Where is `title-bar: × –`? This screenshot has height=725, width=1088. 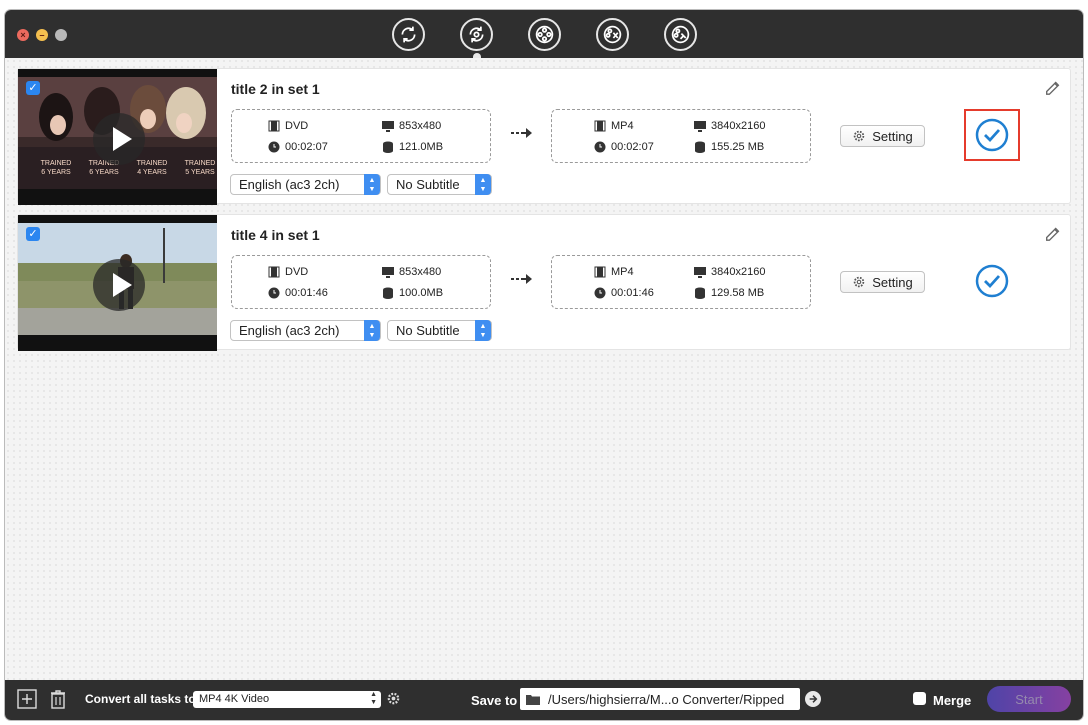
title-bar: × – is located at coordinates (544, 34).